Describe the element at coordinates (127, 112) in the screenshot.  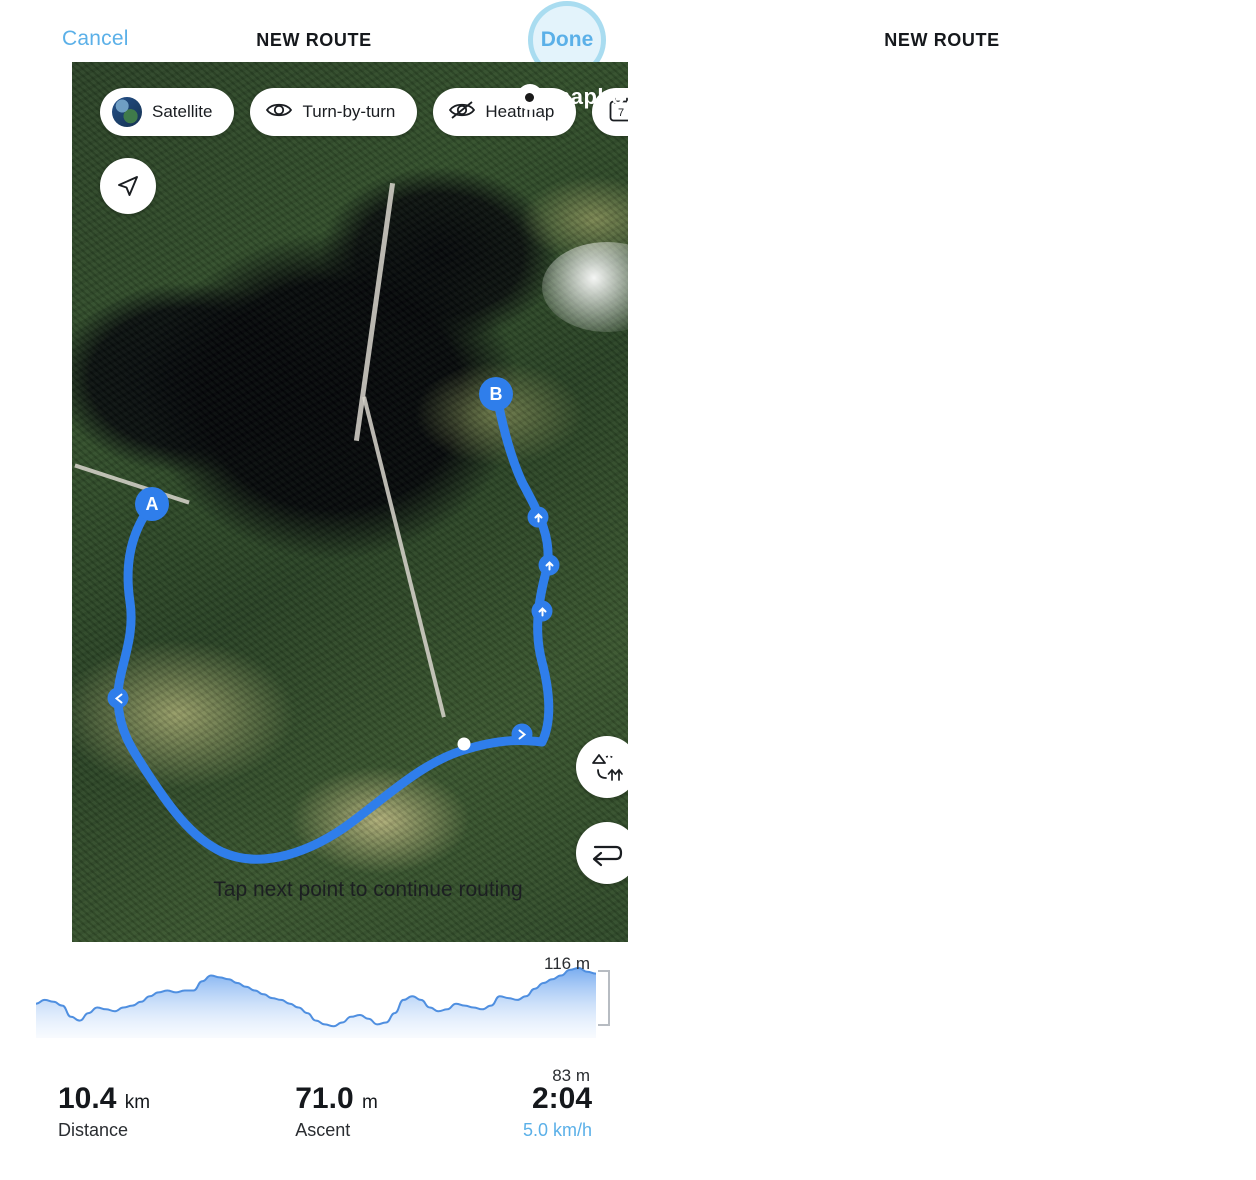
I see `globe-icon` at that location.